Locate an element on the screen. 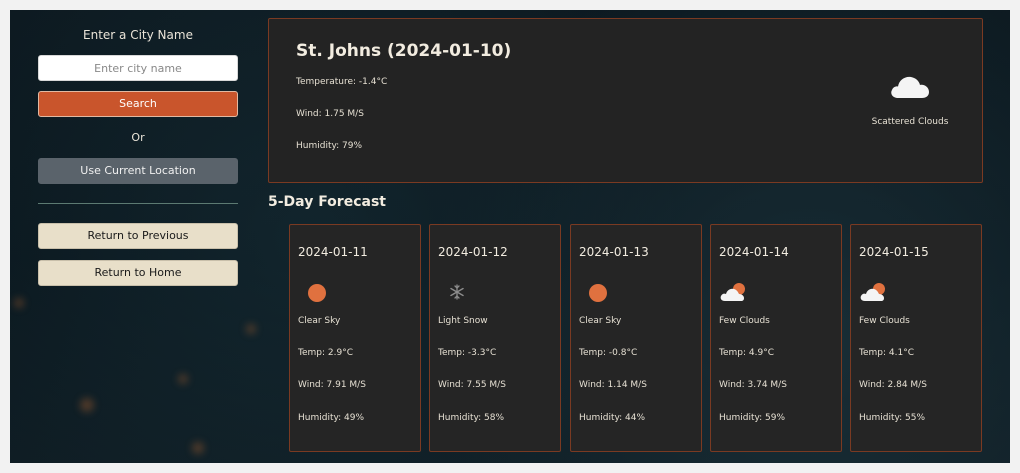  forecast-wind: Wind: 1.14 M/S is located at coordinates (613, 385).